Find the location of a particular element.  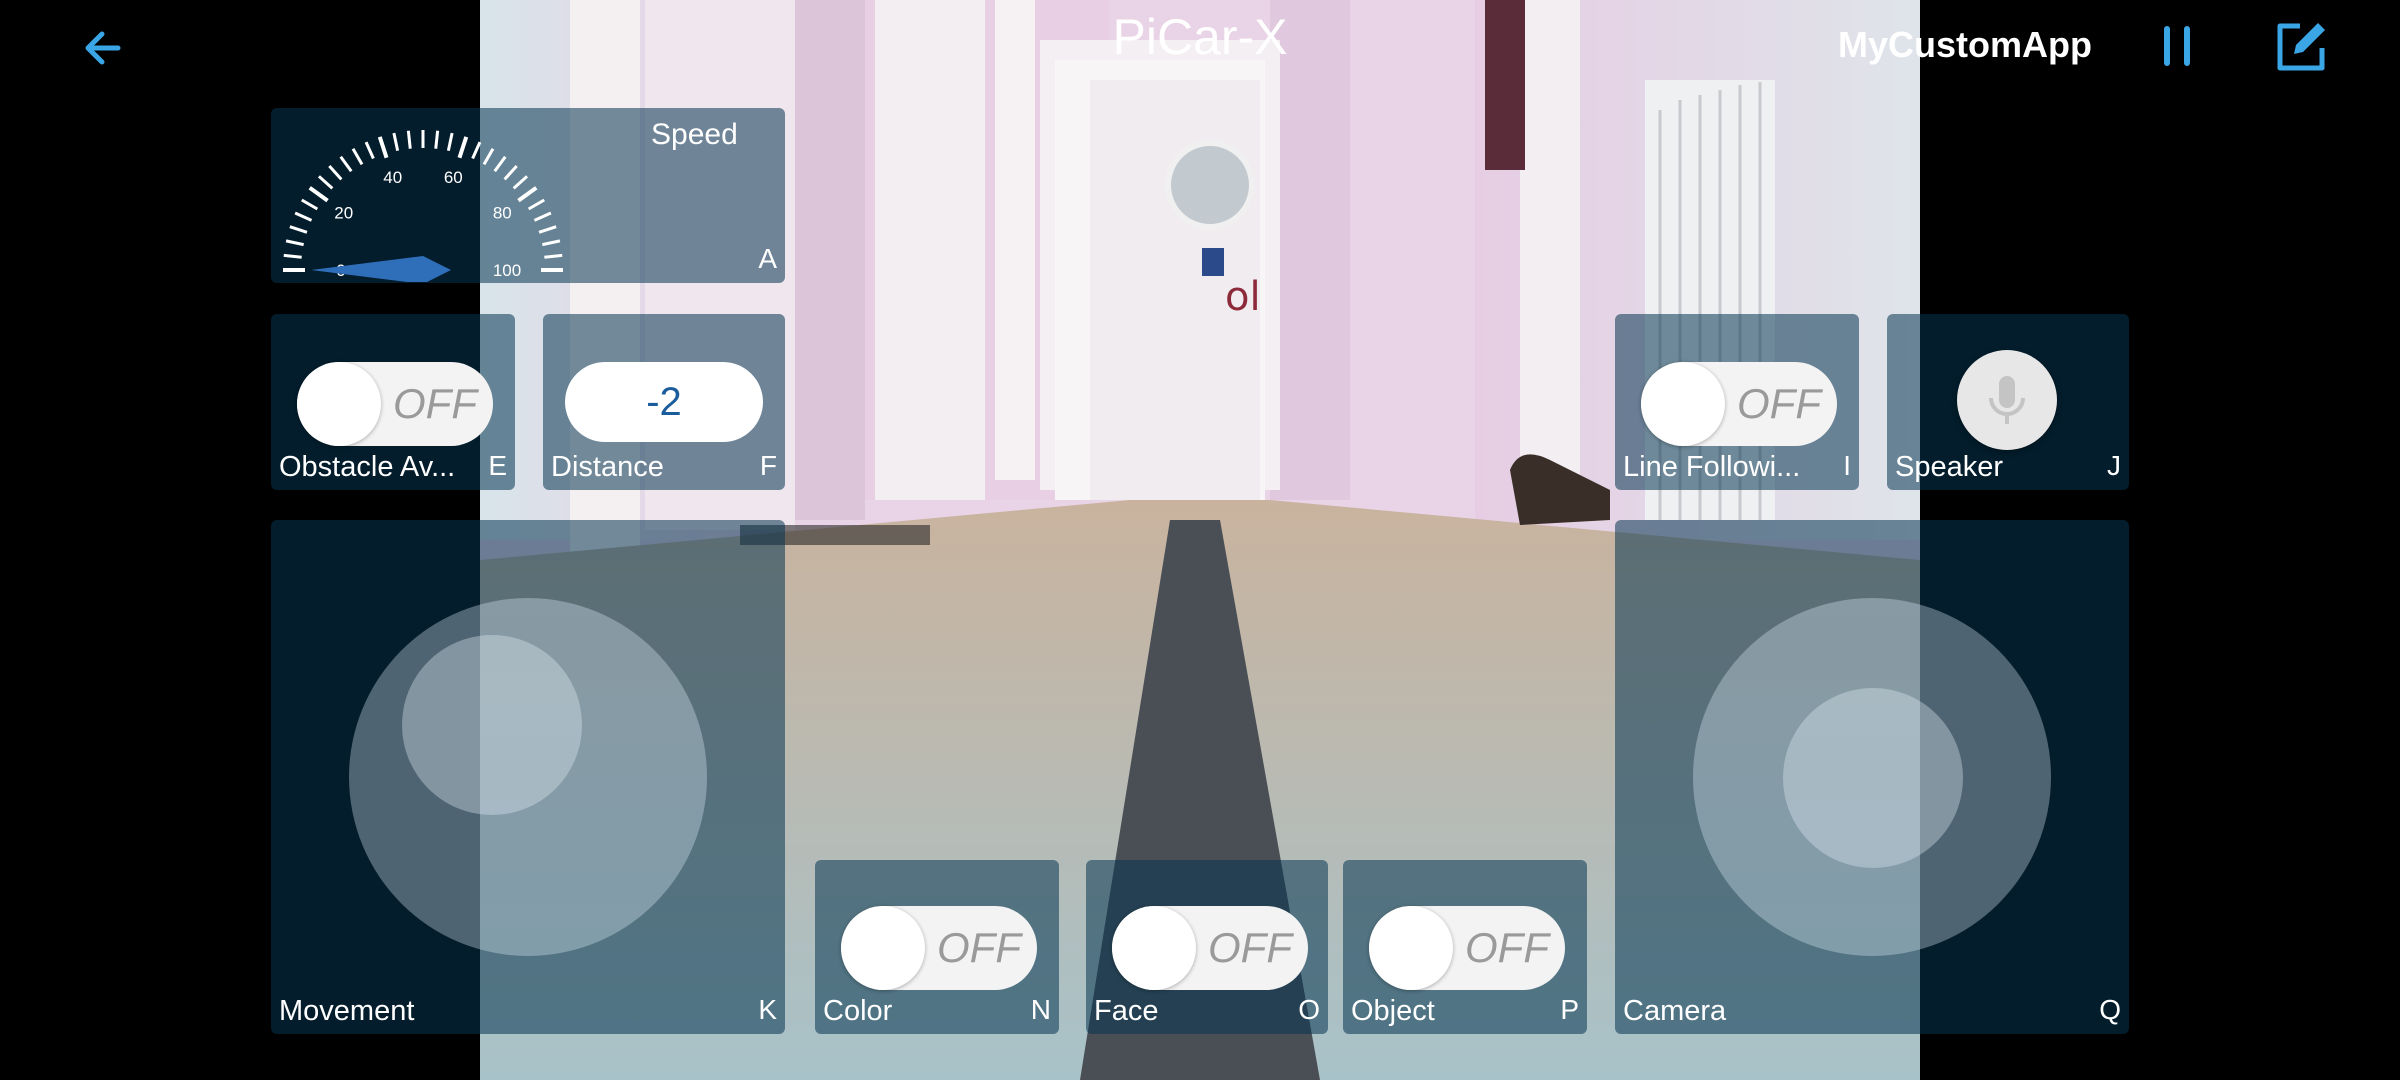

obstacle-avoidance-panel: OFF Obstacle Av... E is located at coordinates (393, 402).